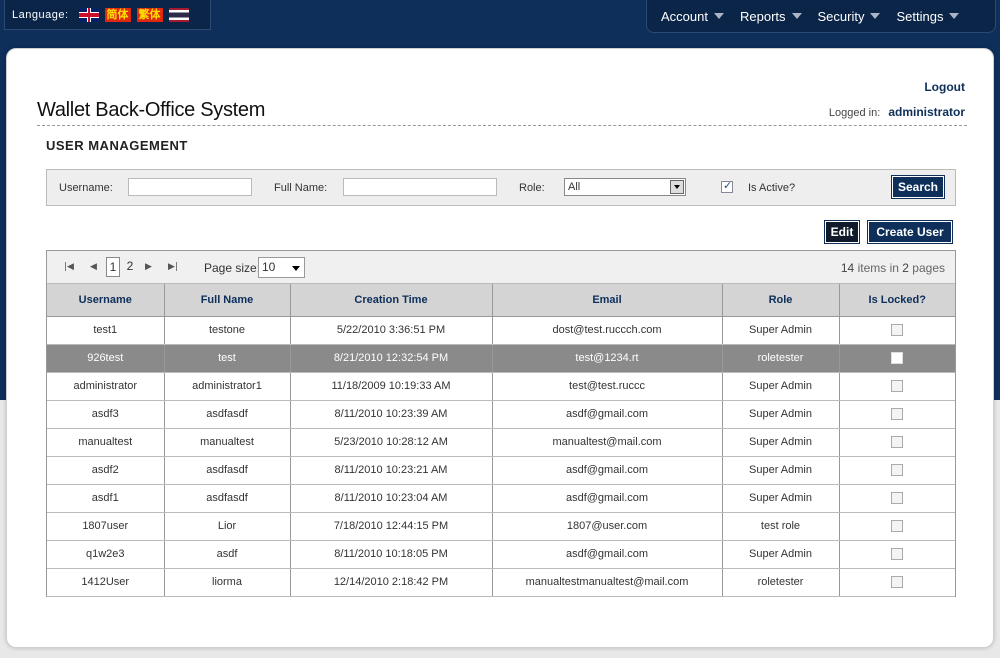 The image size is (1000, 658). I want to click on is-active-checkbox, so click(727, 186).